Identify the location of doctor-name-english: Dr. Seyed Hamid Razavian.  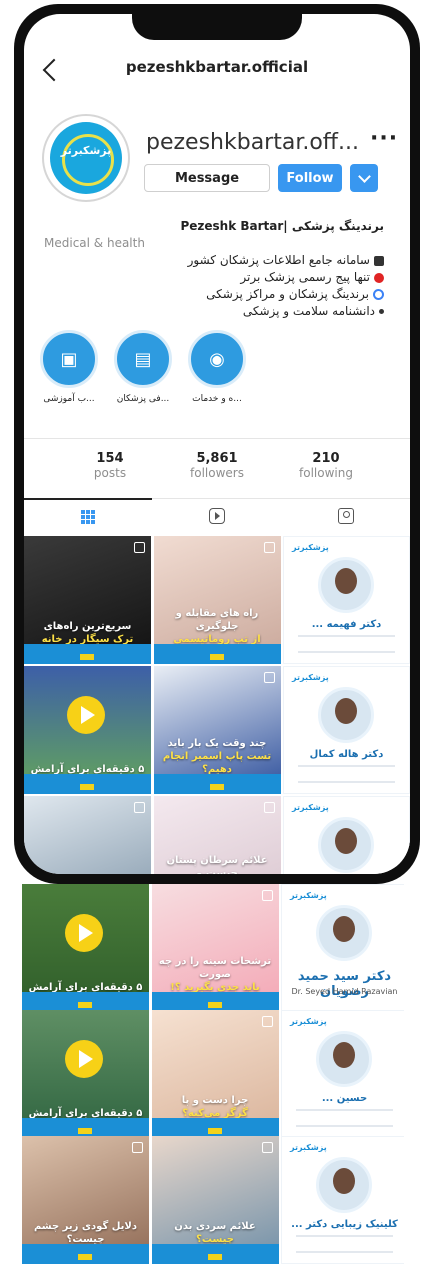
(344, 991).